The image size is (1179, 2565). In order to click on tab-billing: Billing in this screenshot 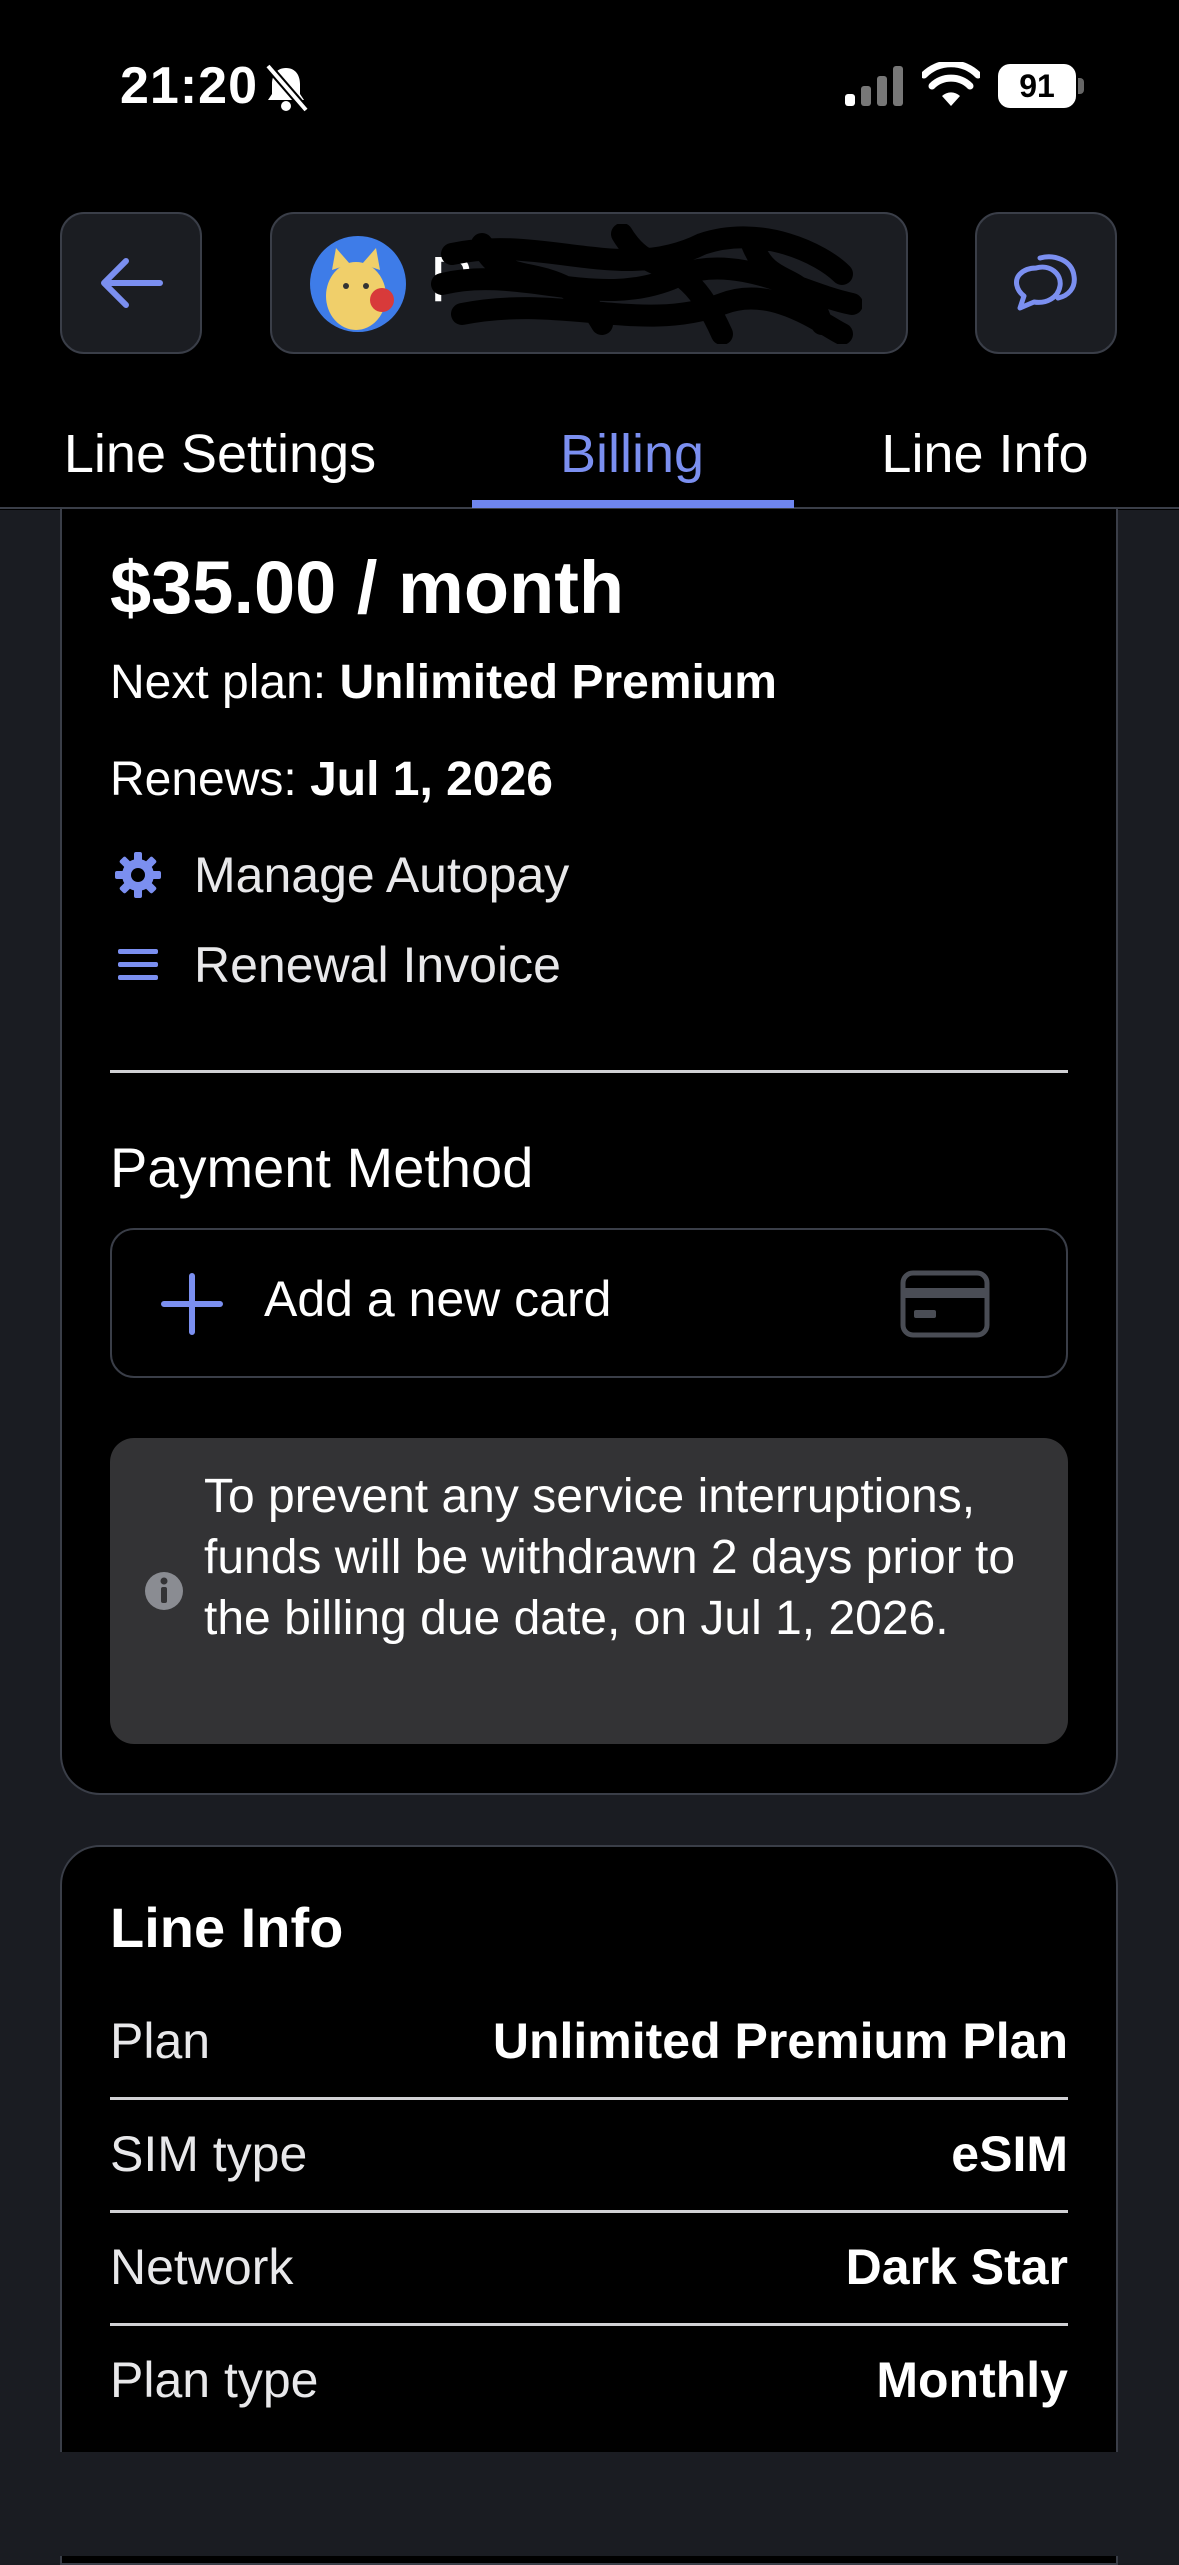, I will do `click(632, 454)`.